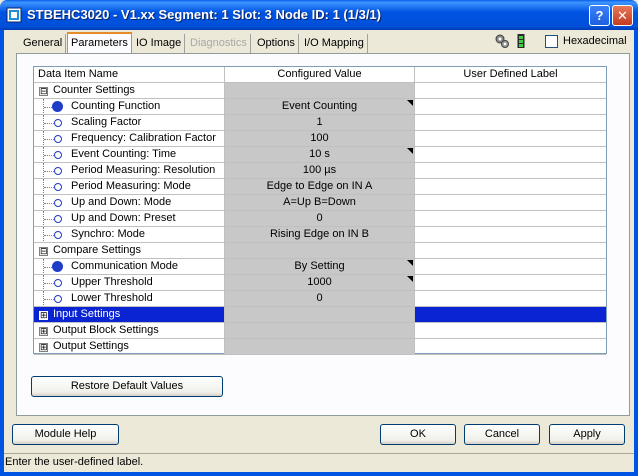  I want to click on name-cell: Upper Threshold, so click(129, 283).